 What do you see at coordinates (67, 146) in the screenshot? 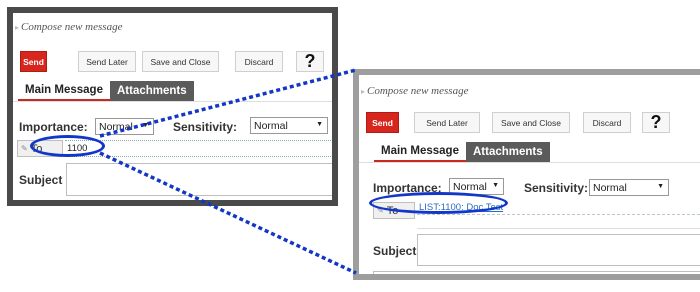
I see `highlight-ellipse-before` at bounding box center [67, 146].